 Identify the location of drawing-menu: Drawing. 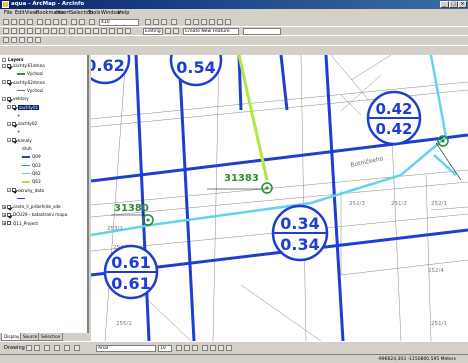
(14, 348).